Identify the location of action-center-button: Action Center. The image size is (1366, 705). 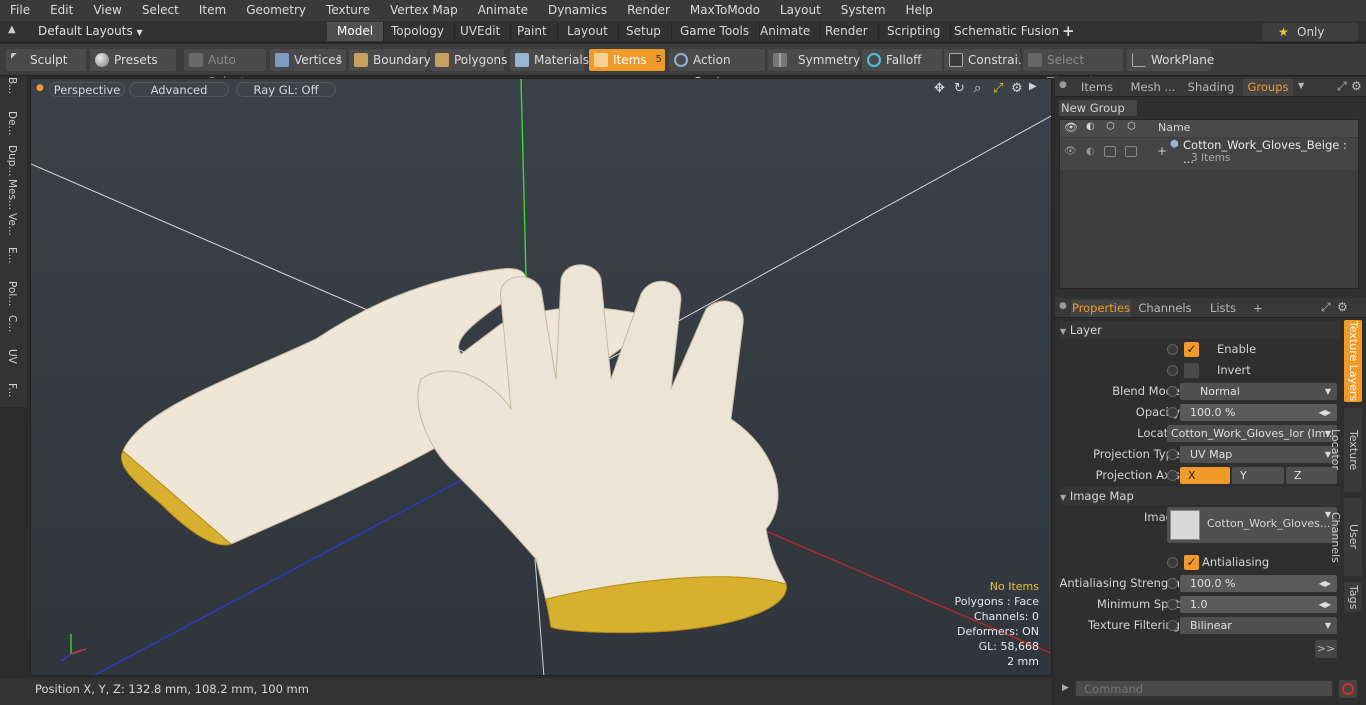
(717, 69).